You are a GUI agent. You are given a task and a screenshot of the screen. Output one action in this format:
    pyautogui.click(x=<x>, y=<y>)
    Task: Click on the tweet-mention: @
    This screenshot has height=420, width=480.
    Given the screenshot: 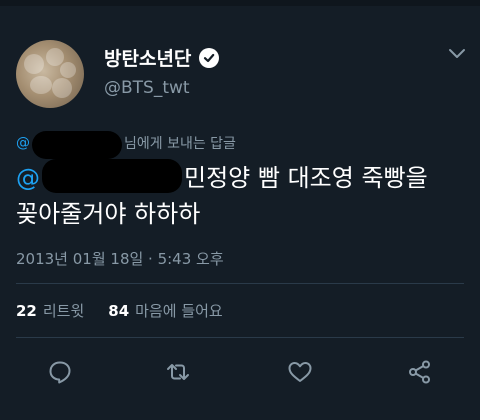 What is the action you would take?
    pyautogui.click(x=28, y=178)
    